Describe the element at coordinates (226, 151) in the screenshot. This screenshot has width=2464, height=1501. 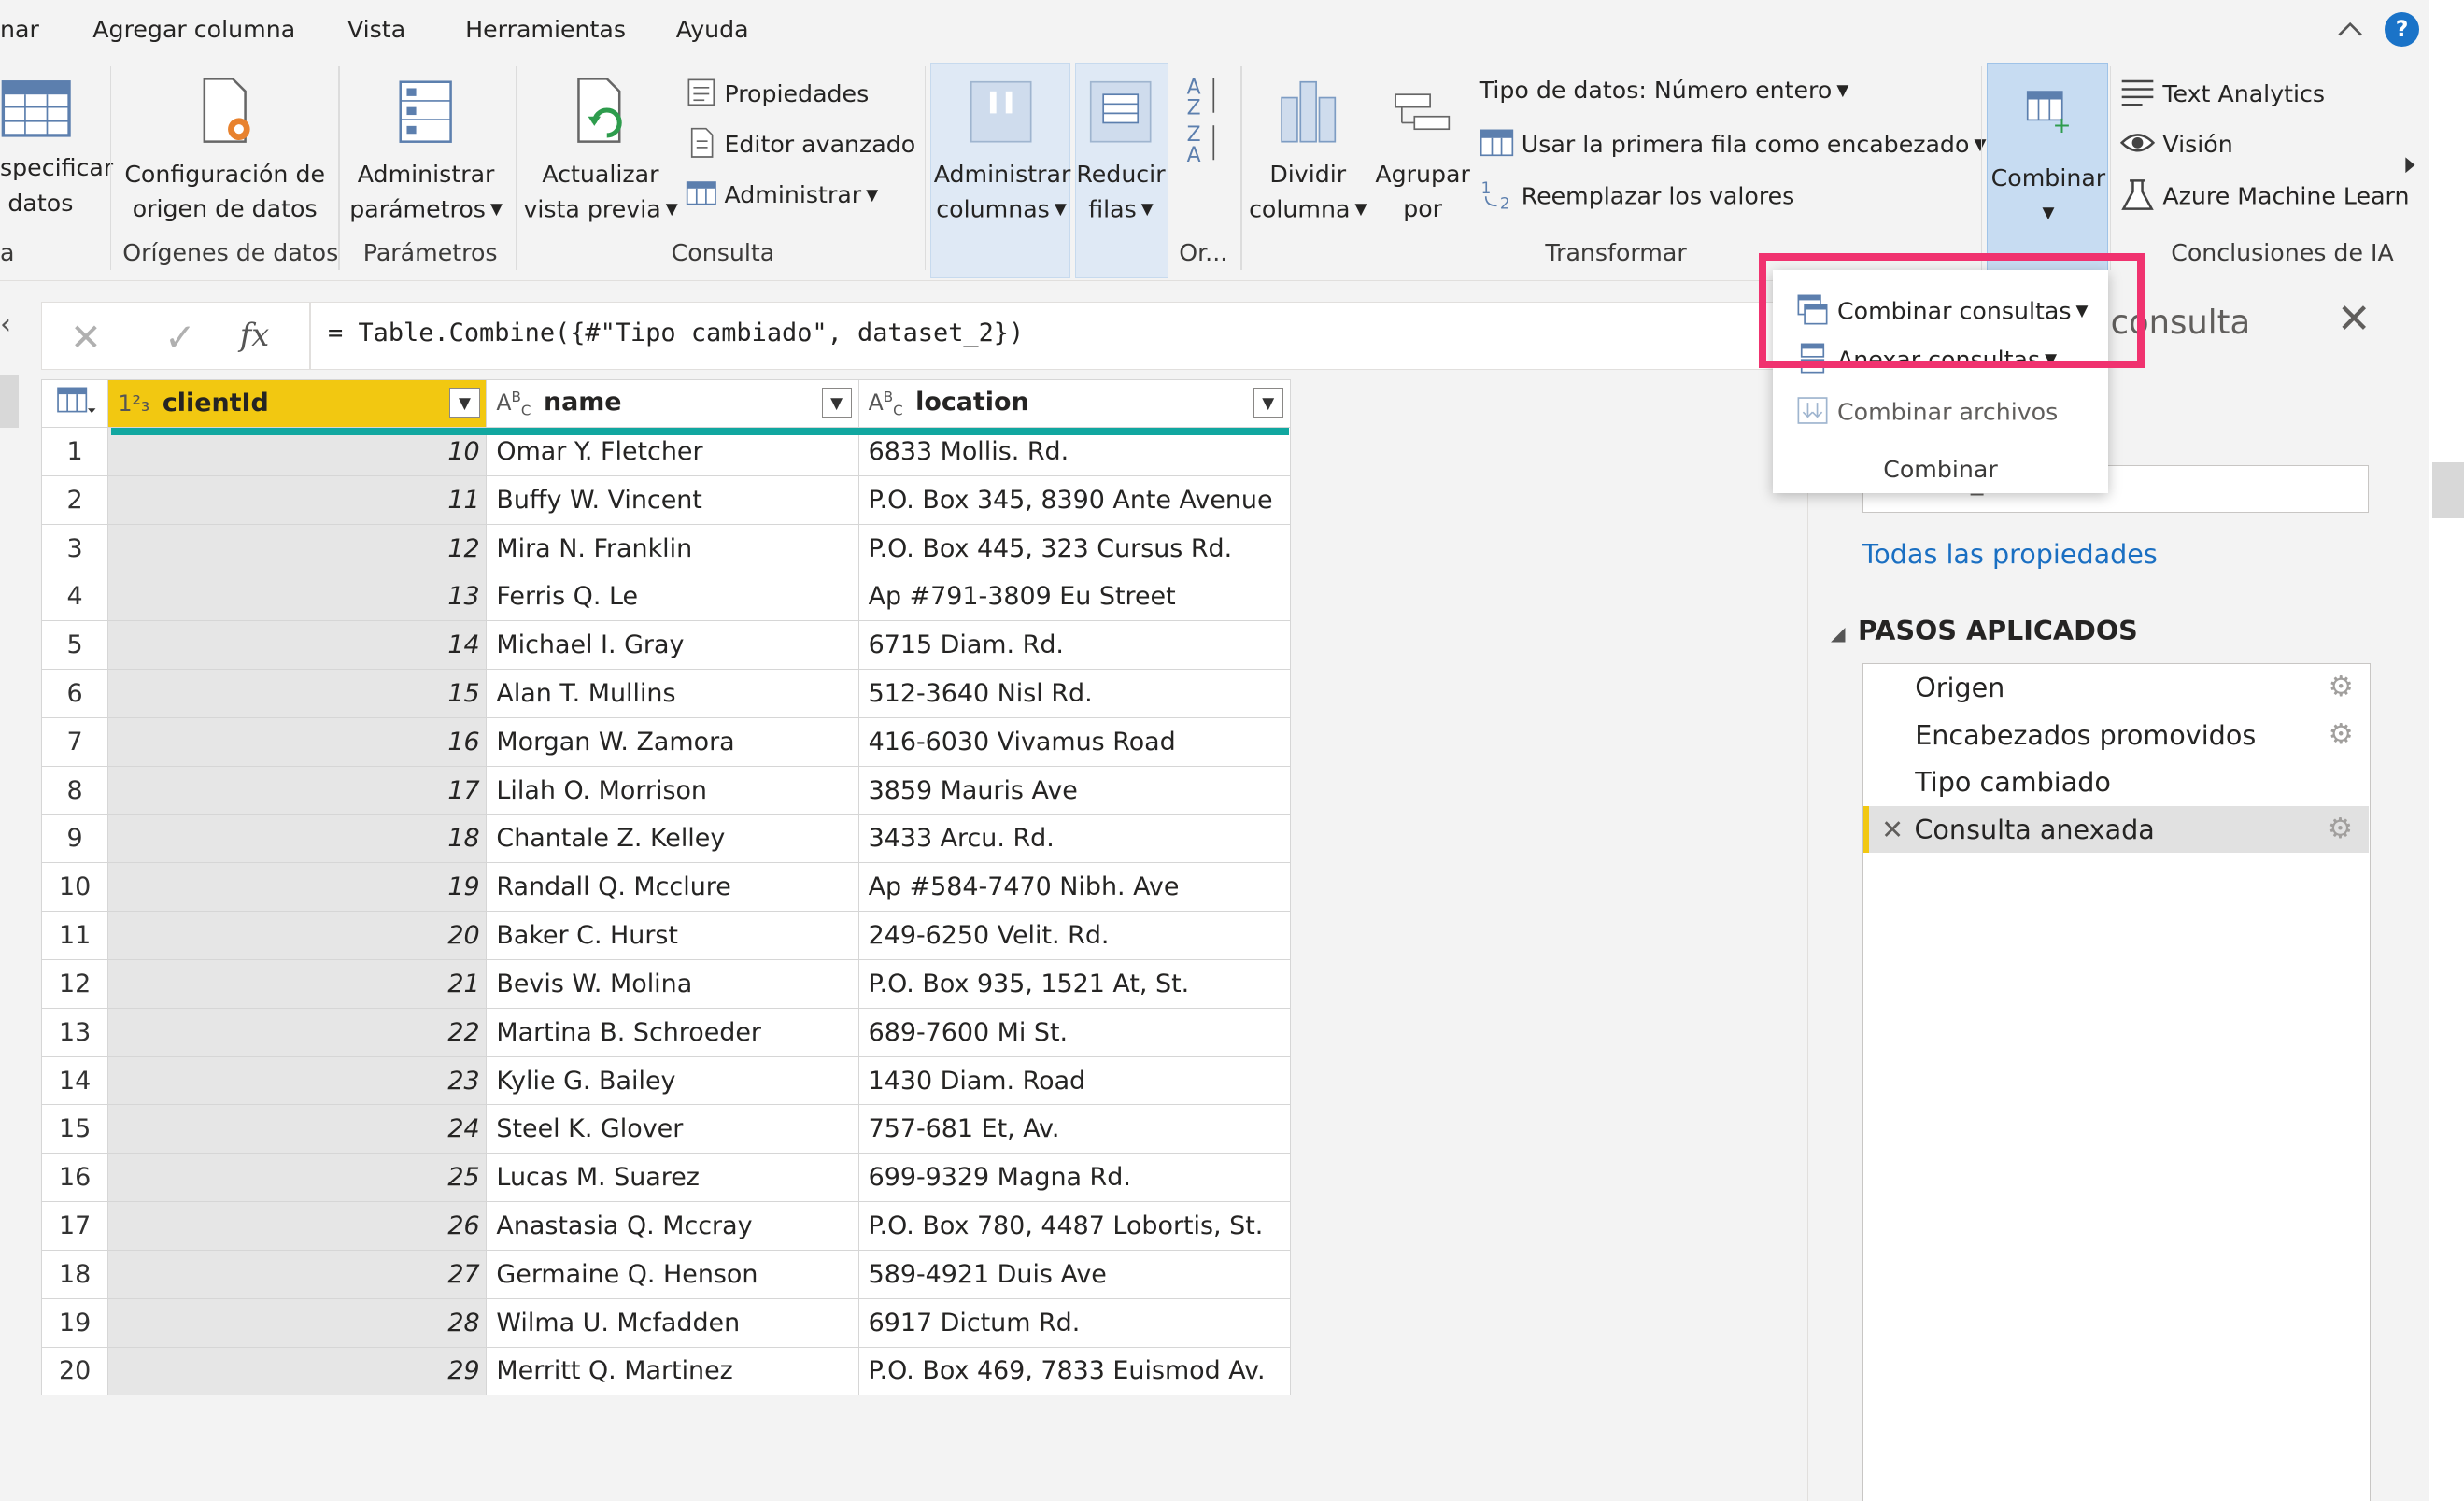
I see `configuracion-origen-button: Configuración de origen de datos` at that location.